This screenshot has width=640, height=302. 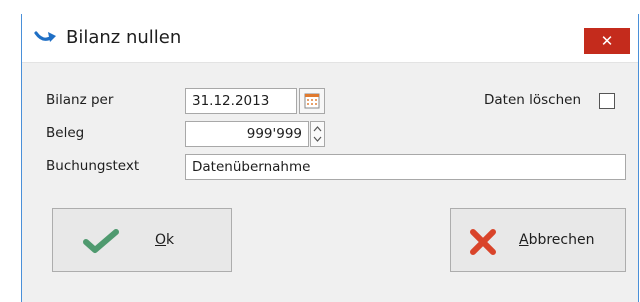 What do you see at coordinates (557, 240) in the screenshot?
I see `cancel-label: Abbrechen` at bounding box center [557, 240].